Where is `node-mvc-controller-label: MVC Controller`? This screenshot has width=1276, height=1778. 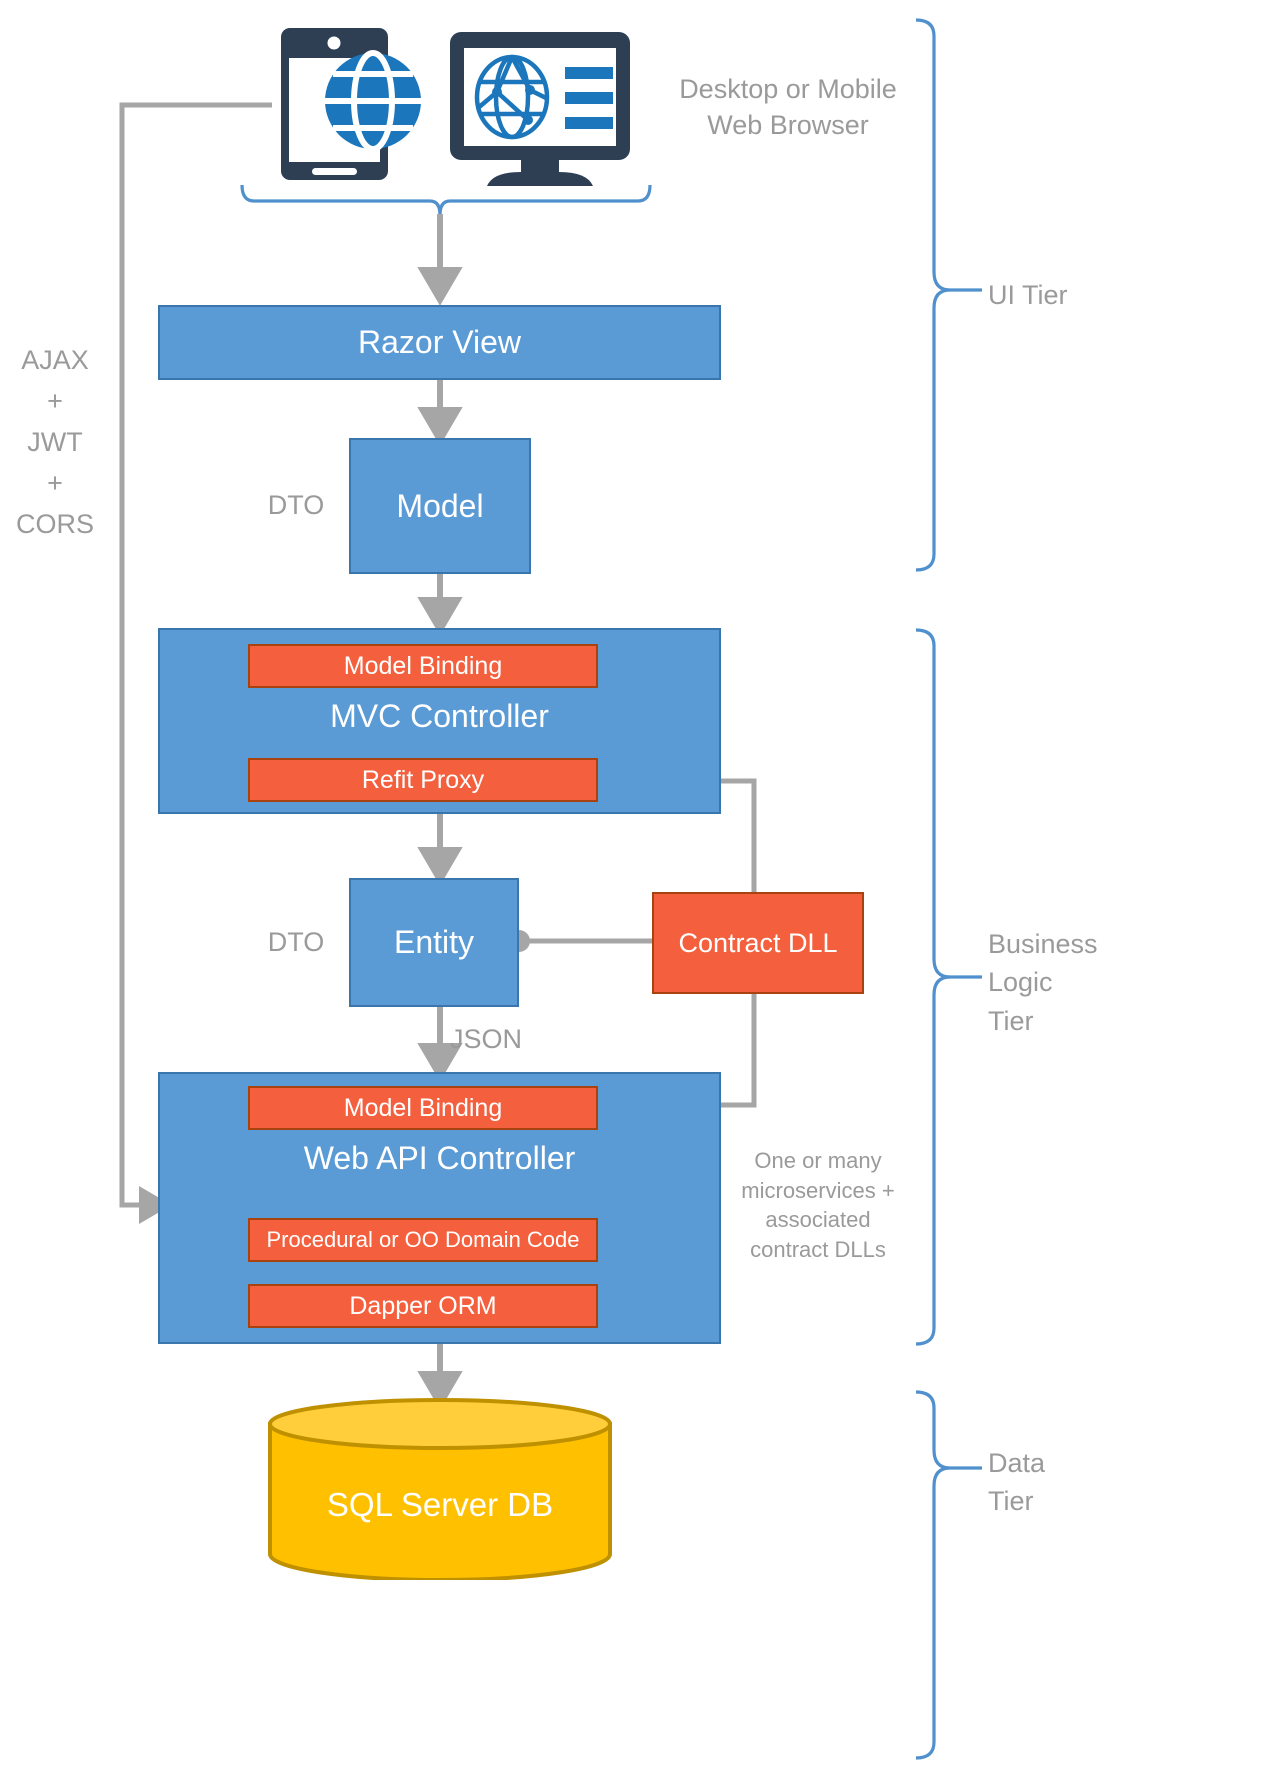
node-mvc-controller-label: MVC Controller is located at coordinates (439, 716).